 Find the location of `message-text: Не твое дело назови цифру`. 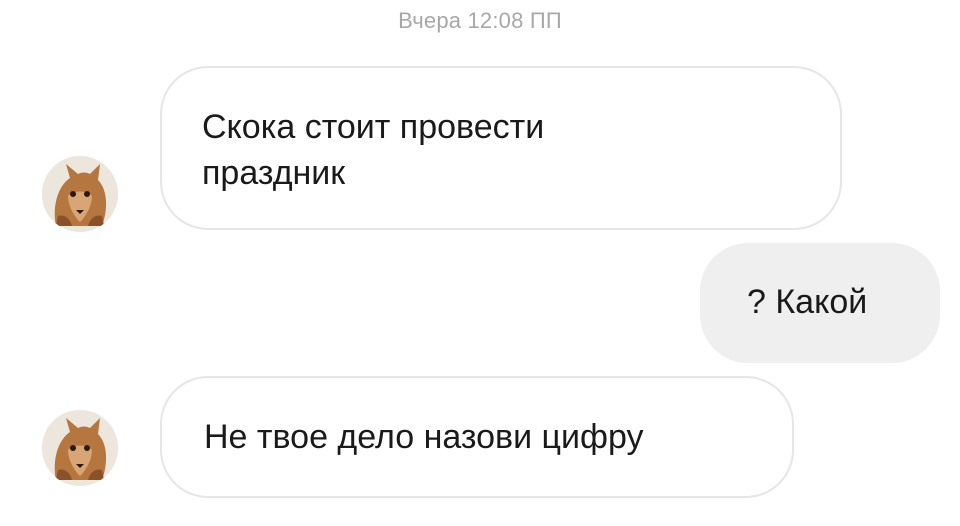

message-text: Не твое дело назови цифру is located at coordinates (424, 437).